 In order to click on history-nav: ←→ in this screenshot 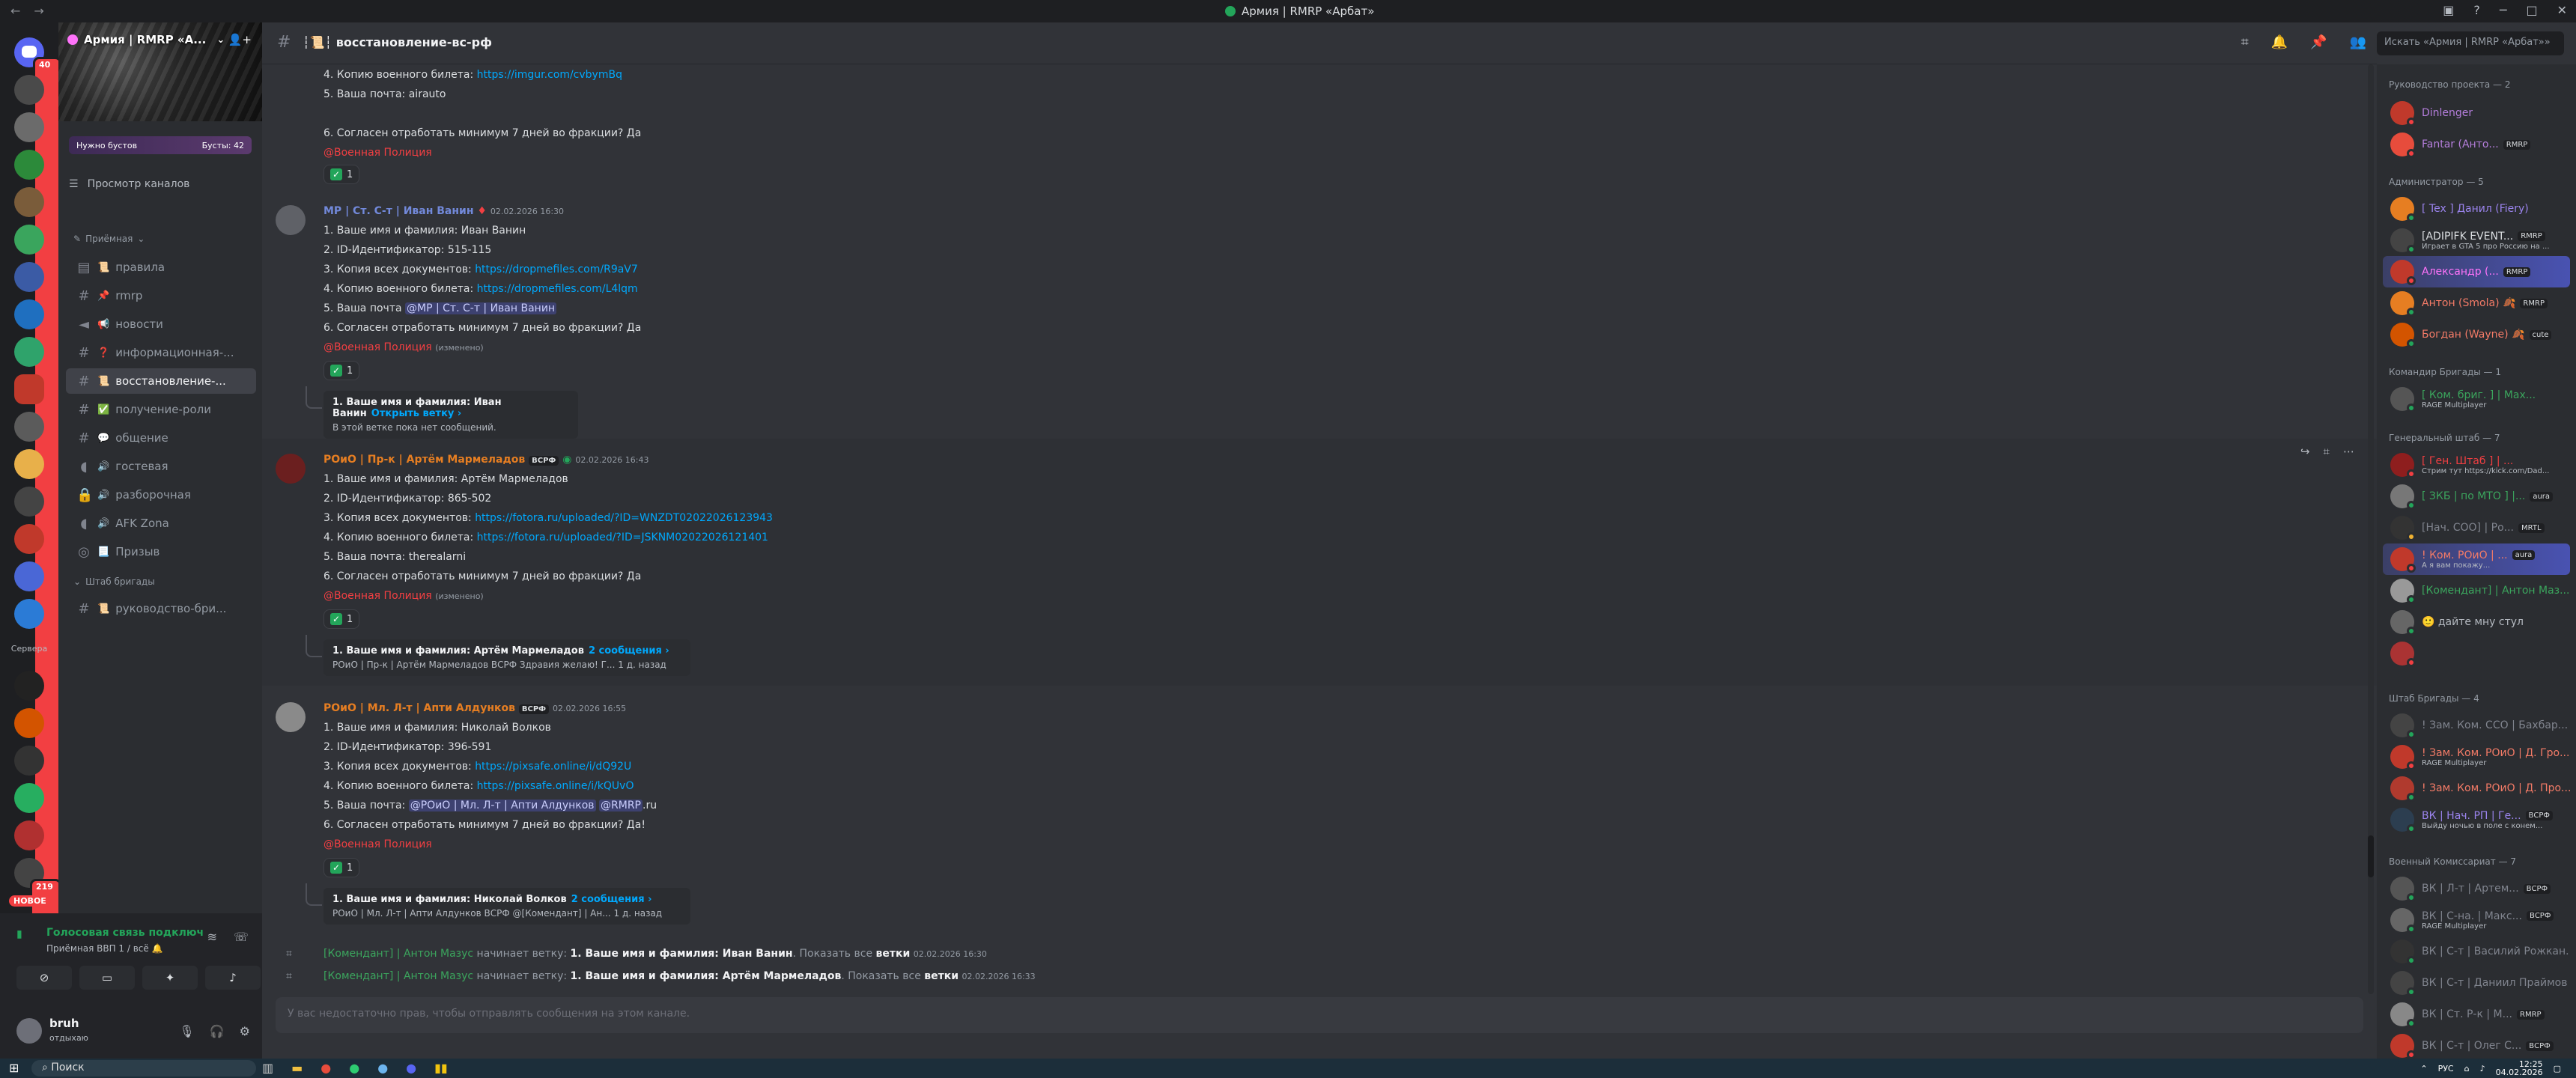, I will do `click(34, 11)`.